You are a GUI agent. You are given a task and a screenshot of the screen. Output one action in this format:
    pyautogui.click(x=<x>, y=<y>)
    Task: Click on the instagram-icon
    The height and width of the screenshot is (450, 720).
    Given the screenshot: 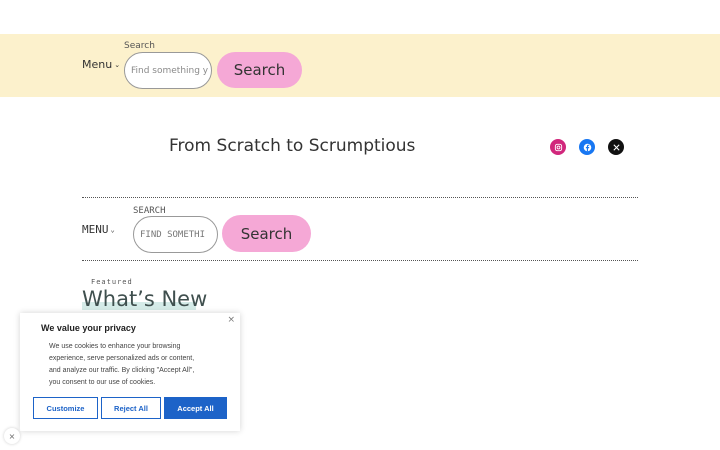 What is the action you would take?
    pyautogui.click(x=558, y=147)
    